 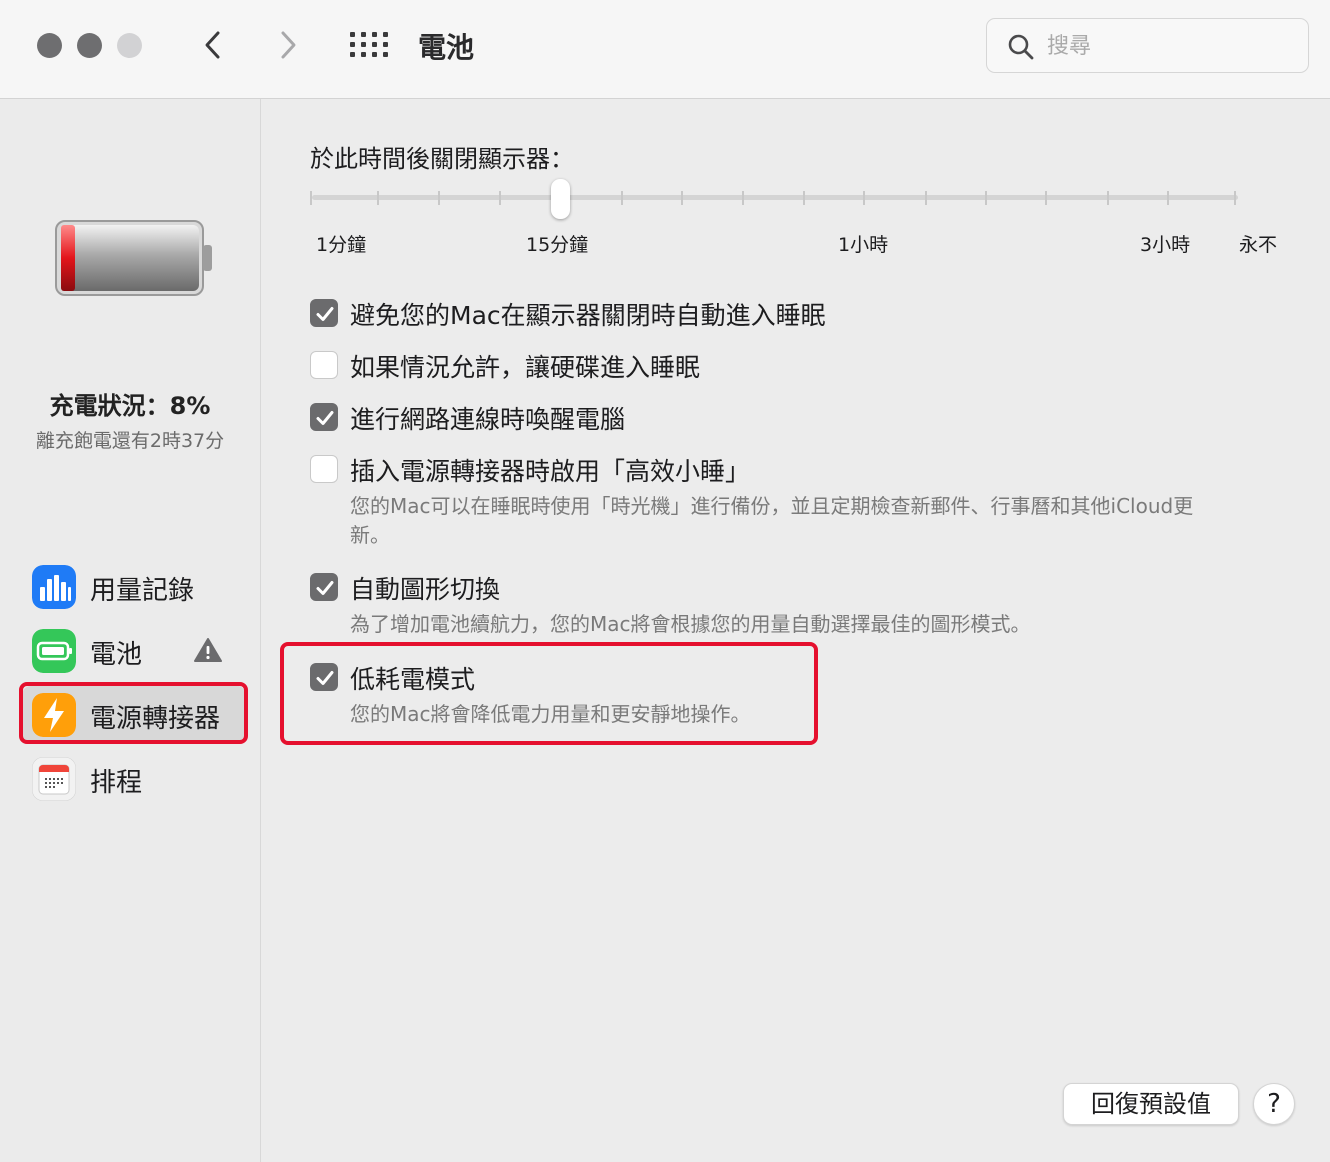 What do you see at coordinates (1165, 245) in the screenshot?
I see `slider-label-3hours: 3小時` at bounding box center [1165, 245].